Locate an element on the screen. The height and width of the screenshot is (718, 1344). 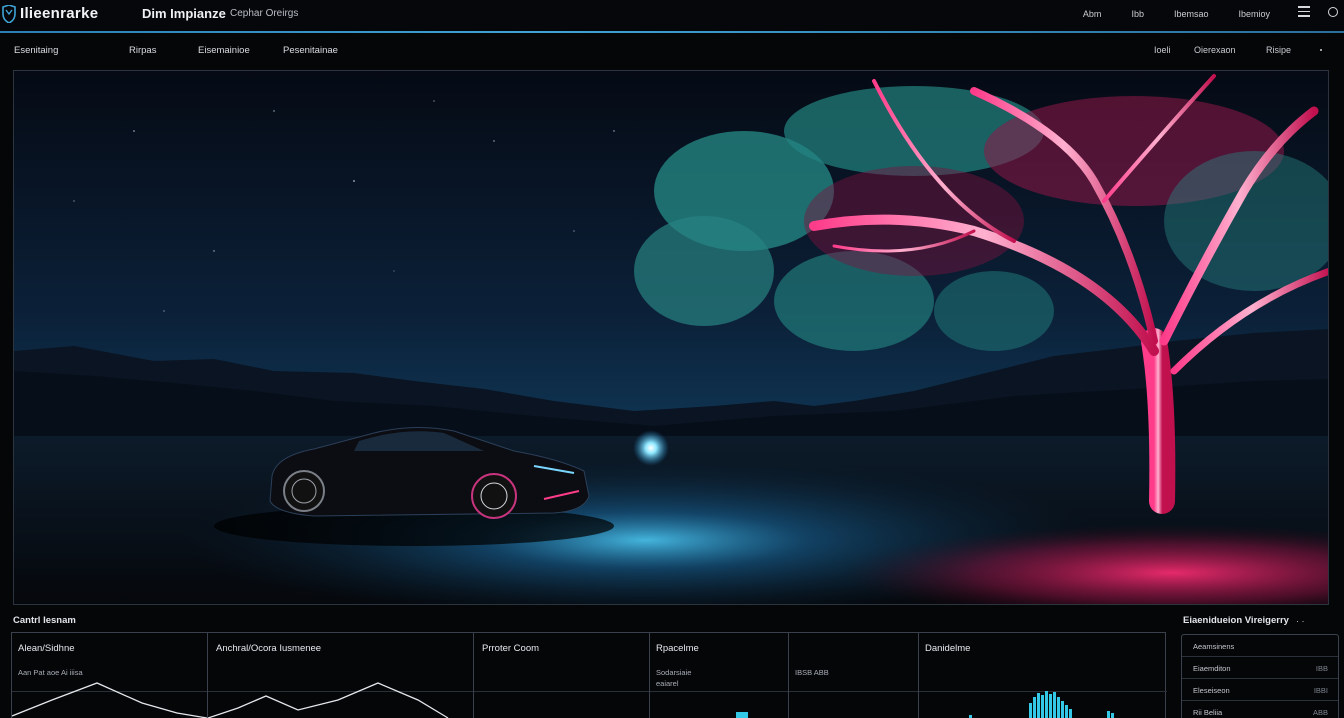
nav-item-4: Pesenitainae is located at coordinates (310, 50).